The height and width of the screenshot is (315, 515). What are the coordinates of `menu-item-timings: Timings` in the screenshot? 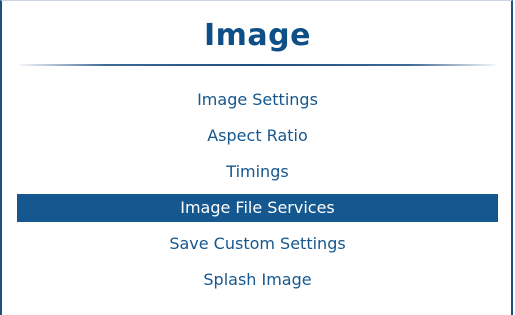 It's located at (257, 172).